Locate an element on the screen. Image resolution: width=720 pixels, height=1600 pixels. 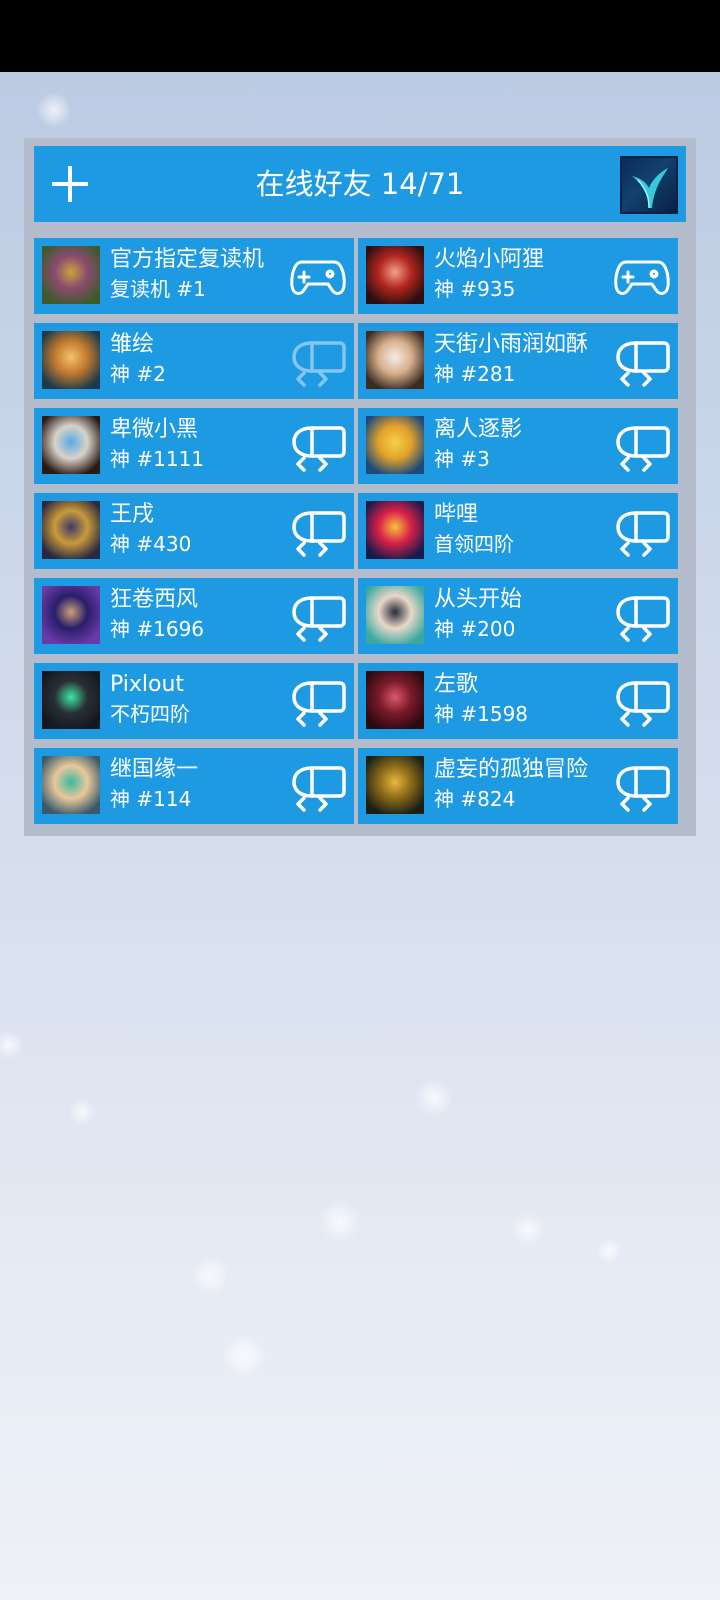
friend-rank: 复读机 #1 is located at coordinates (158, 289).